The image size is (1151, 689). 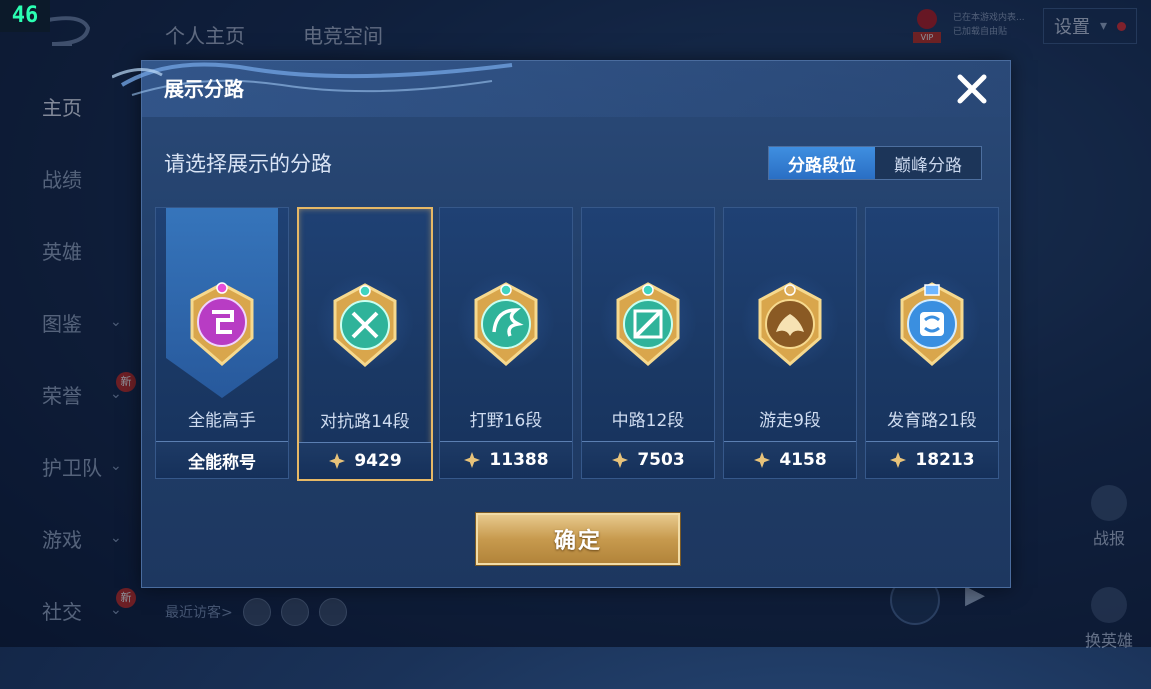 What do you see at coordinates (506, 421) in the screenshot?
I see `lane-category: 打野16段` at bounding box center [506, 421].